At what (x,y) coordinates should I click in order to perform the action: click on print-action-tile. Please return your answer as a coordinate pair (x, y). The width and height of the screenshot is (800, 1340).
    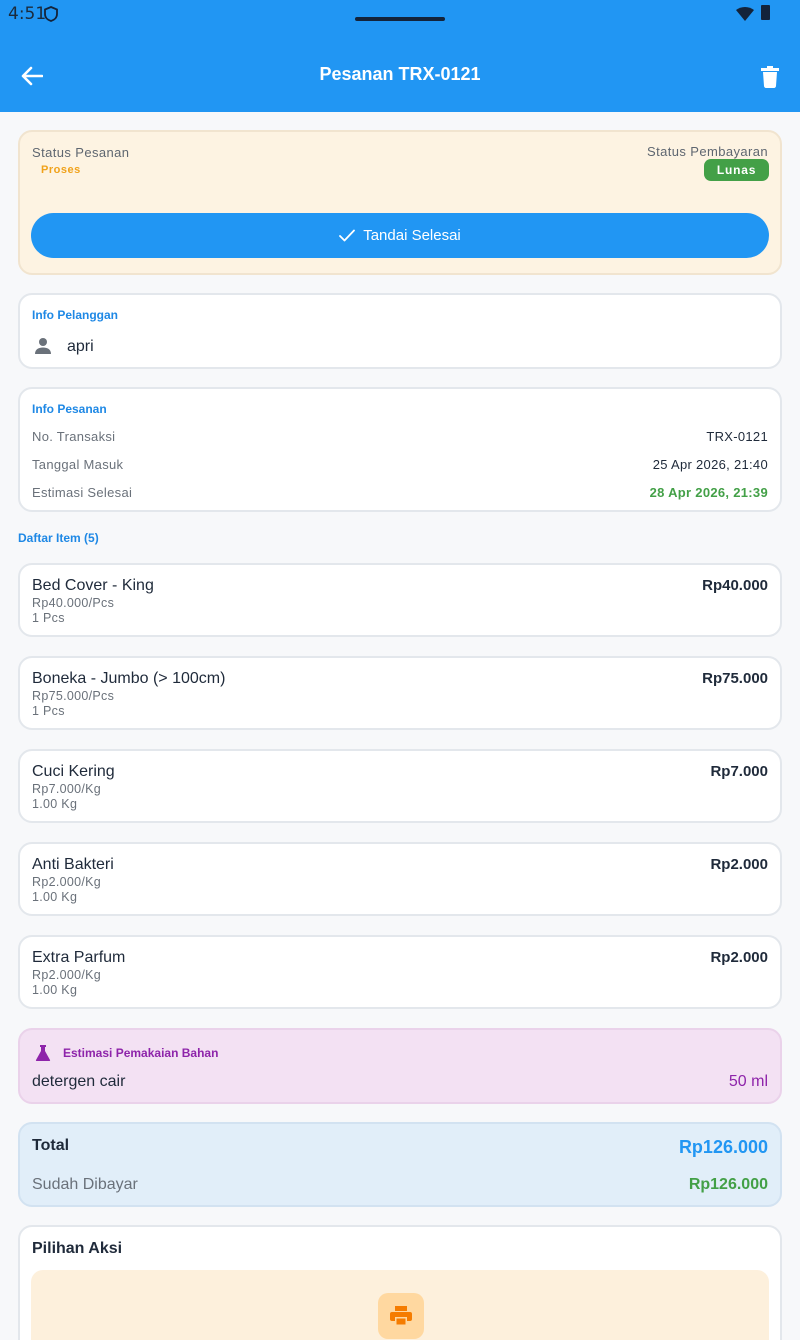
    Looking at the image, I should click on (400, 1305).